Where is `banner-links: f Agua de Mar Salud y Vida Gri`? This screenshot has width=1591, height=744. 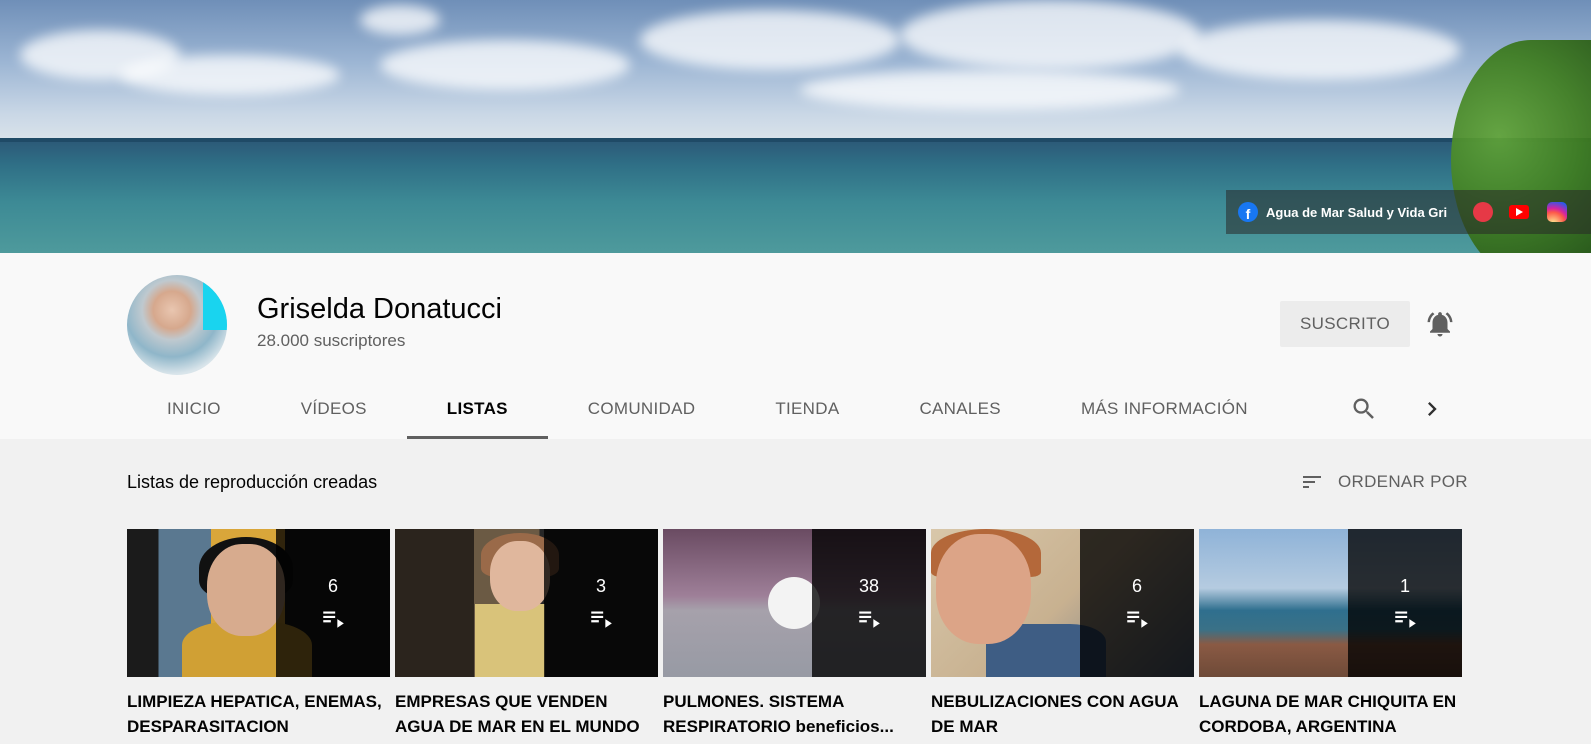 banner-links: f Agua de Mar Salud y Vida Gri is located at coordinates (1408, 212).